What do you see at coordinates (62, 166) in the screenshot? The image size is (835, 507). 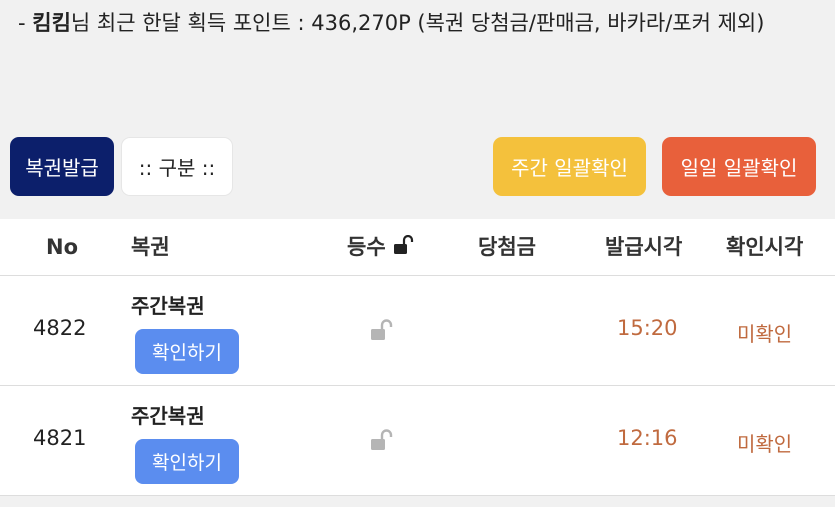 I see `issue-lottery-button: 복권발급` at bounding box center [62, 166].